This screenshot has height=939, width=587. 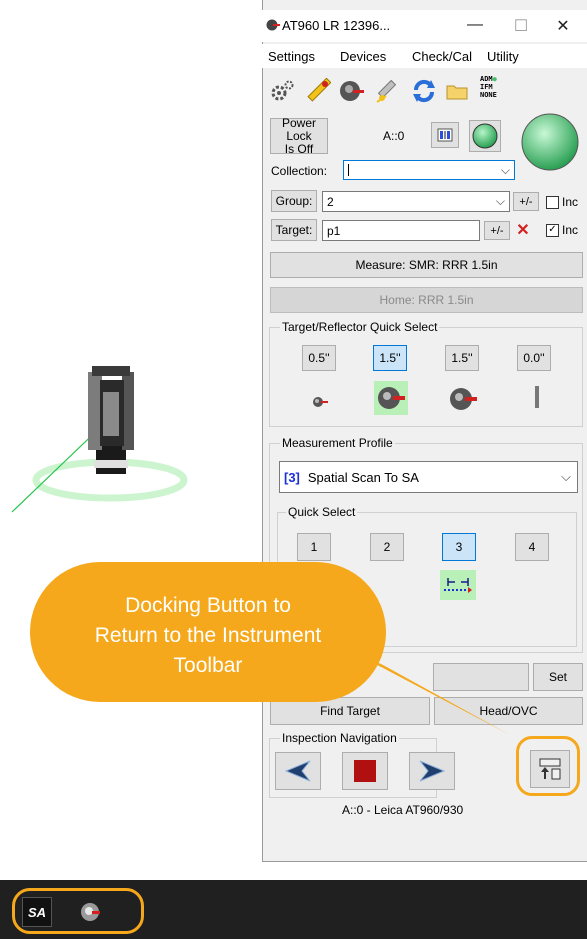 What do you see at coordinates (78, 911) in the screenshot?
I see `taskbar-highlight` at bounding box center [78, 911].